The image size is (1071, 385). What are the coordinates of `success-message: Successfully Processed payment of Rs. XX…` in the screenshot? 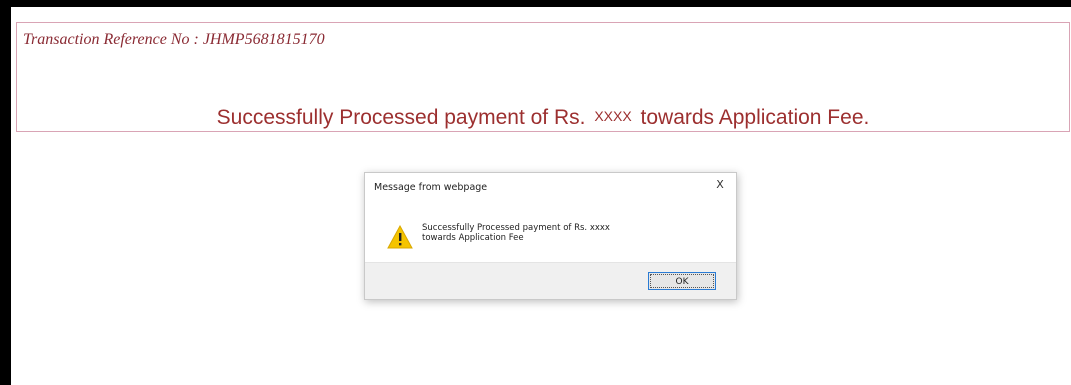 It's located at (543, 118).